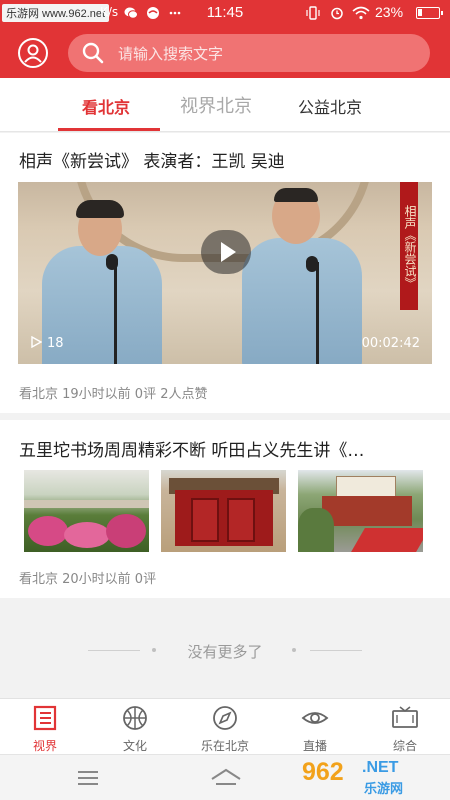  I want to click on video-duration: 00:02:42, so click(390, 343).